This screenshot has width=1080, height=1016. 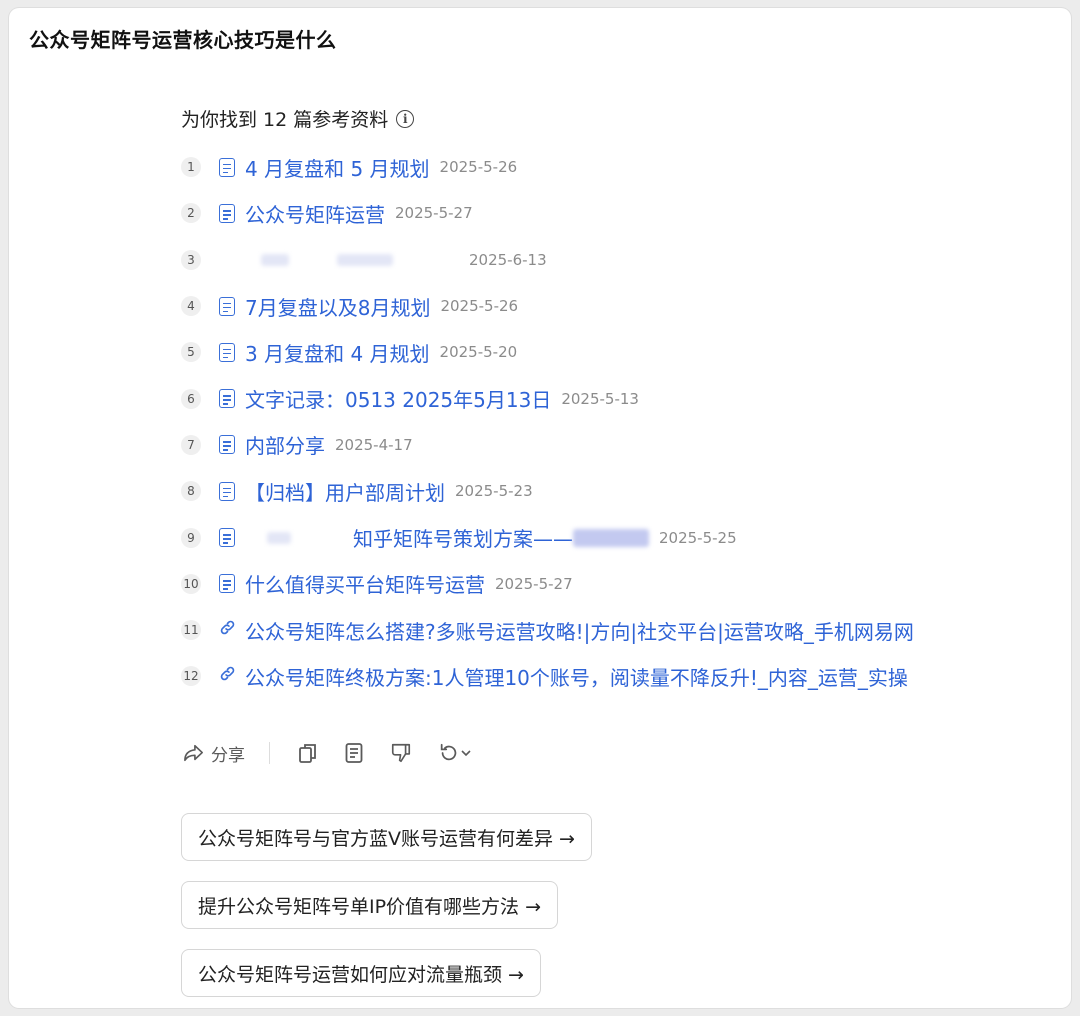 What do you see at coordinates (191, 259) in the screenshot?
I see `reference-number: 3` at bounding box center [191, 259].